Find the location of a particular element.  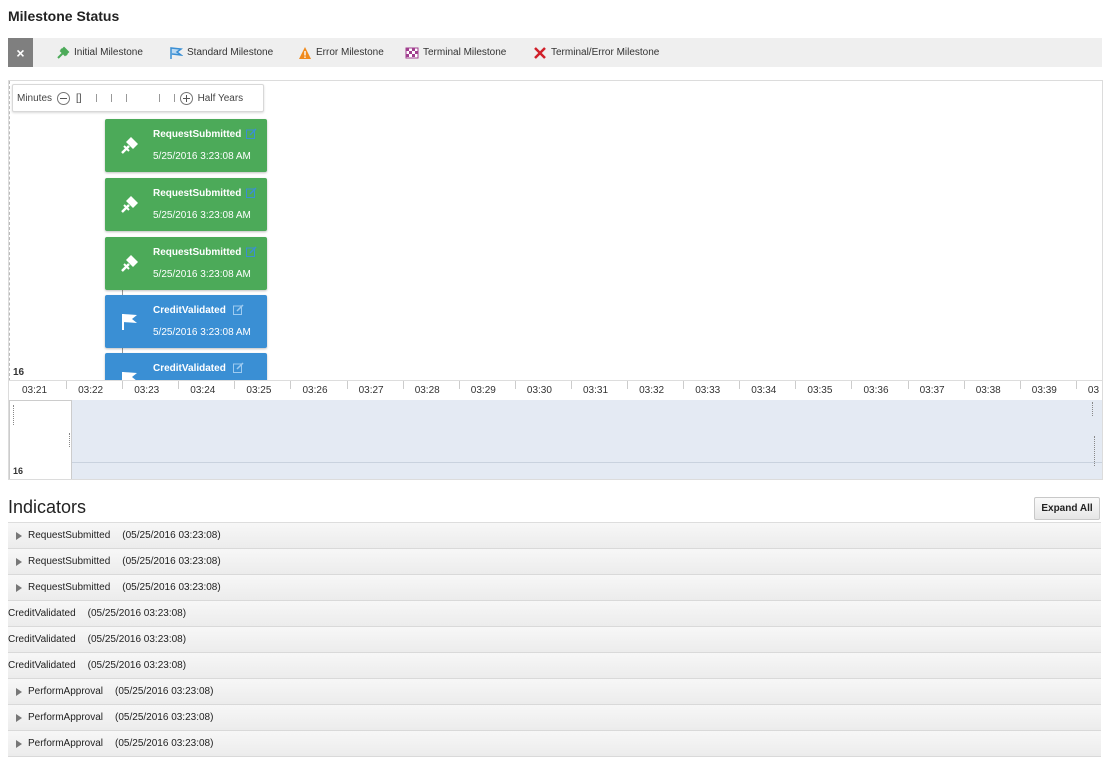

timeline-divider is located at coordinates (9, 231).